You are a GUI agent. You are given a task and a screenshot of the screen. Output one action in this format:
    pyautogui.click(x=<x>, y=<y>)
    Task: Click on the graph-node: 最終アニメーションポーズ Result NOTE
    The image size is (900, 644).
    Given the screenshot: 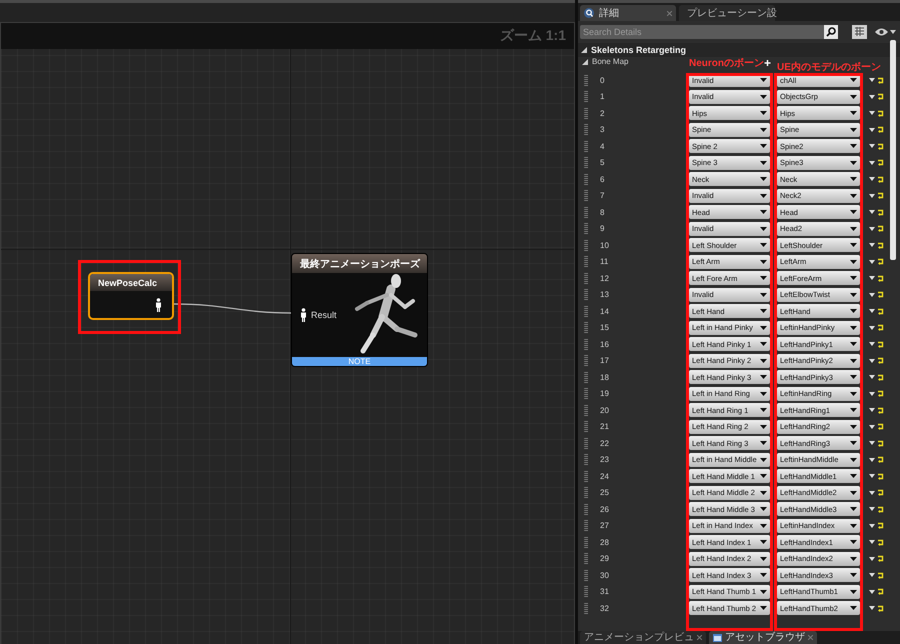 What is the action you would take?
    pyautogui.click(x=359, y=310)
    